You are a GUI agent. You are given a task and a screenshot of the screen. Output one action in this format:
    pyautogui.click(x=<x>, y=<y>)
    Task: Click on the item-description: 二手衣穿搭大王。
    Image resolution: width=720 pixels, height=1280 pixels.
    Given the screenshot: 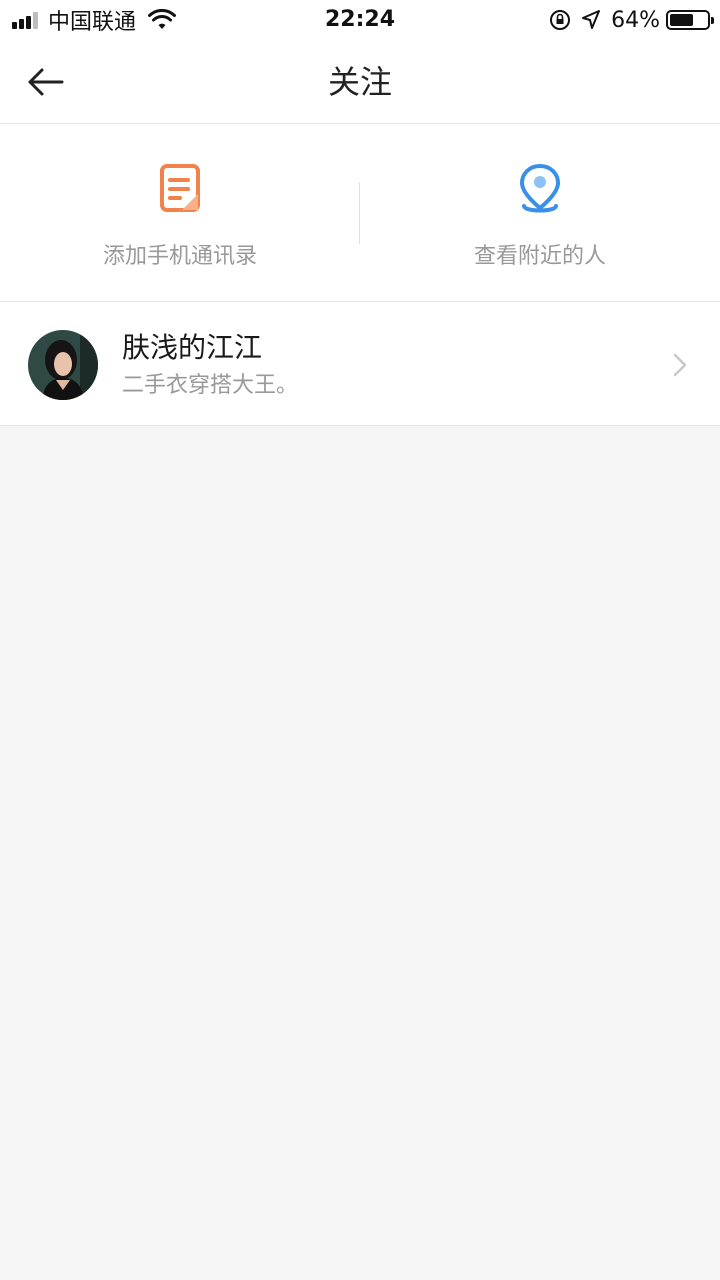 What is the action you would take?
    pyautogui.click(x=210, y=385)
    